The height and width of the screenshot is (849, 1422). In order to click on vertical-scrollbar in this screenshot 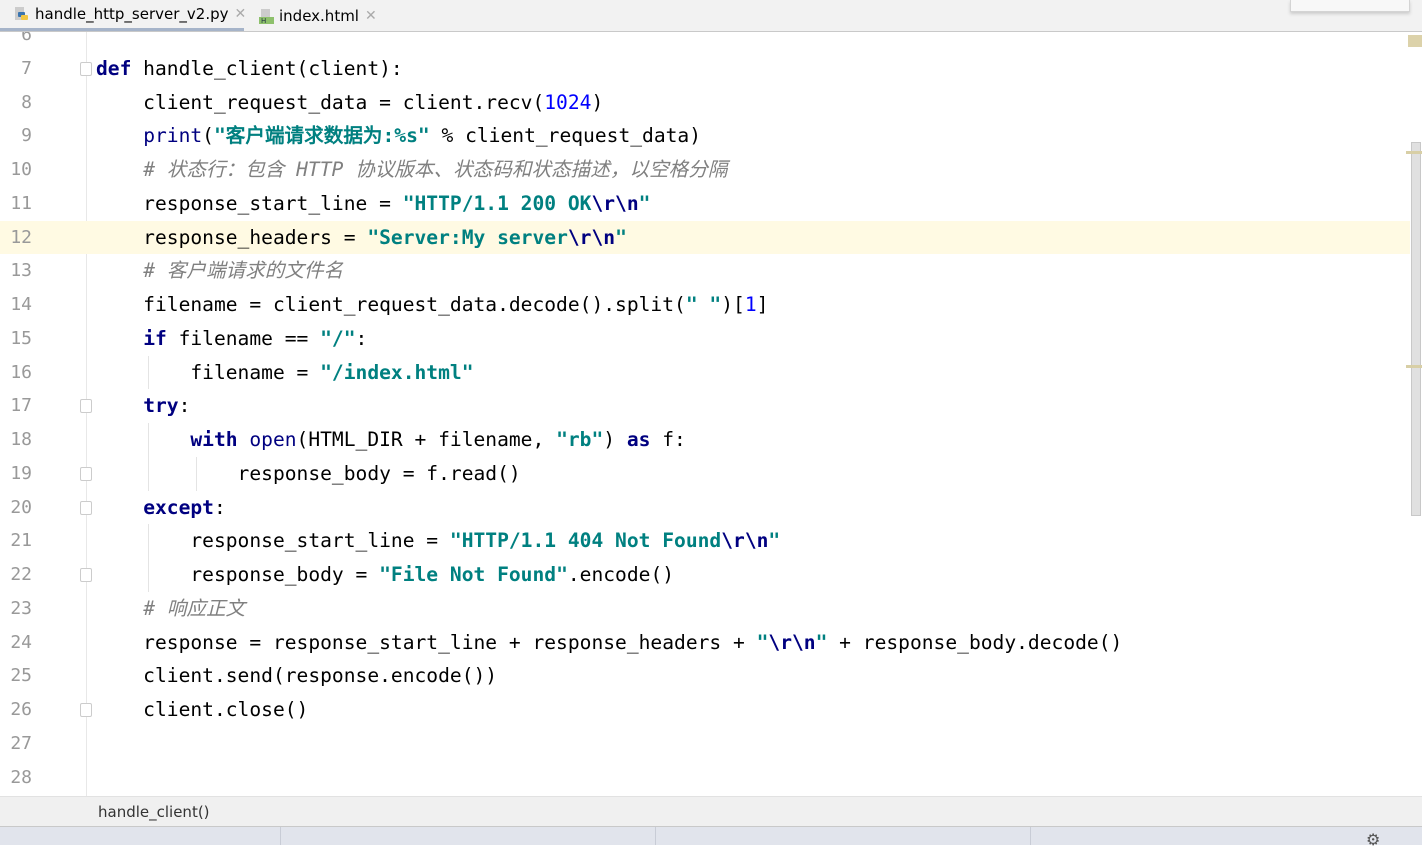, I will do `click(1416, 329)`.